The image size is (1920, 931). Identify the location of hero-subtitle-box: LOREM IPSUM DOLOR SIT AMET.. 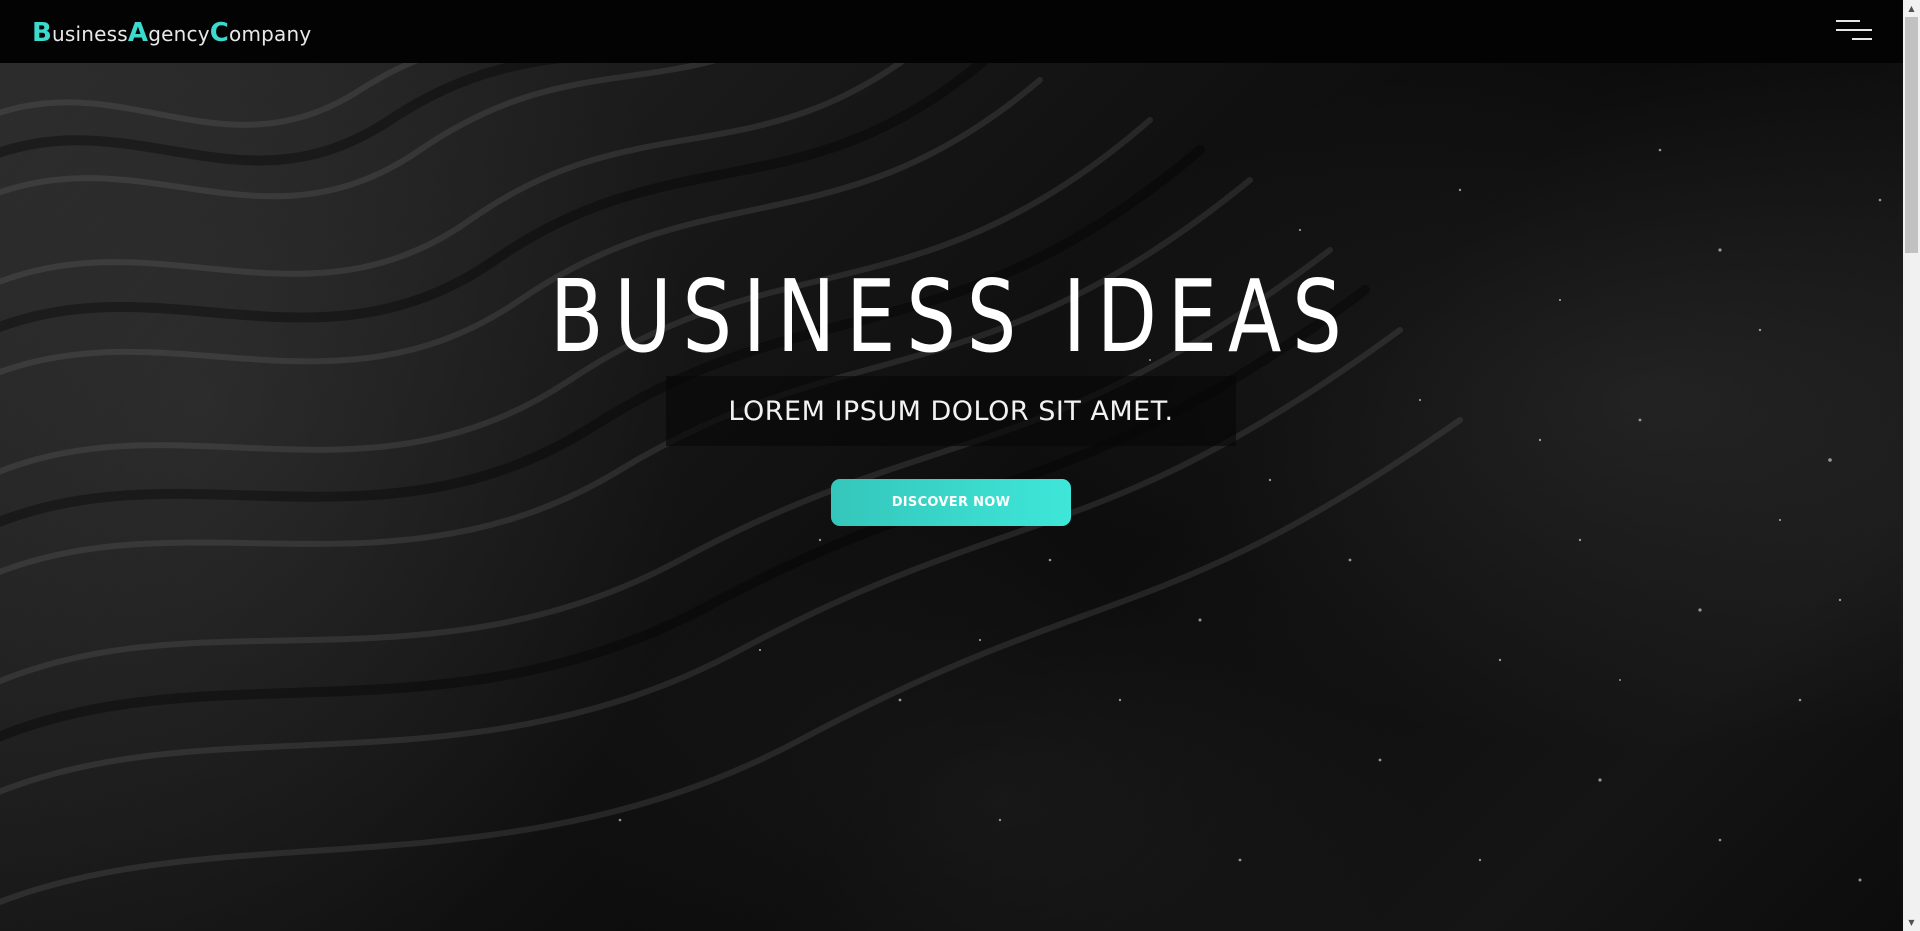
(951, 411).